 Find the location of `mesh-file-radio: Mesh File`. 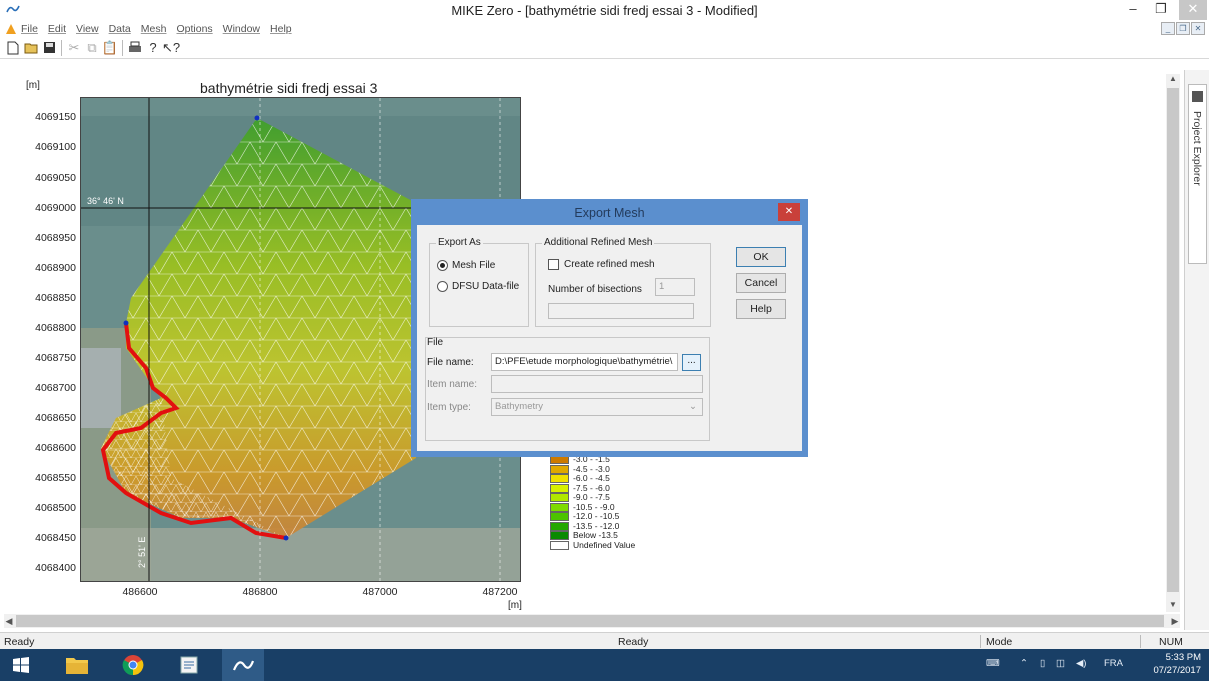

mesh-file-radio: Mesh File is located at coordinates (466, 265).